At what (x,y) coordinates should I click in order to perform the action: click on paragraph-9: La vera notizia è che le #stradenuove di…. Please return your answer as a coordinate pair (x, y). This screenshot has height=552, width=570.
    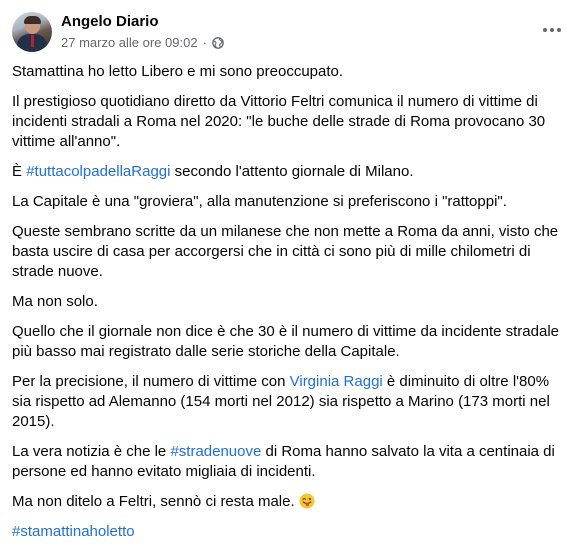
    Looking at the image, I should click on (286, 462).